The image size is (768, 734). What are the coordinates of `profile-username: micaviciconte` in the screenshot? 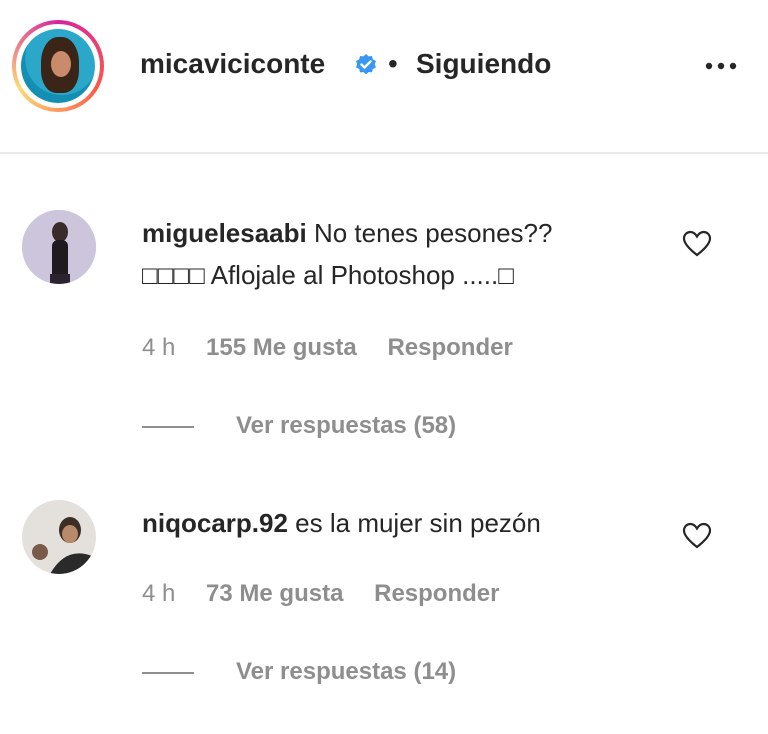 It's located at (232, 64).